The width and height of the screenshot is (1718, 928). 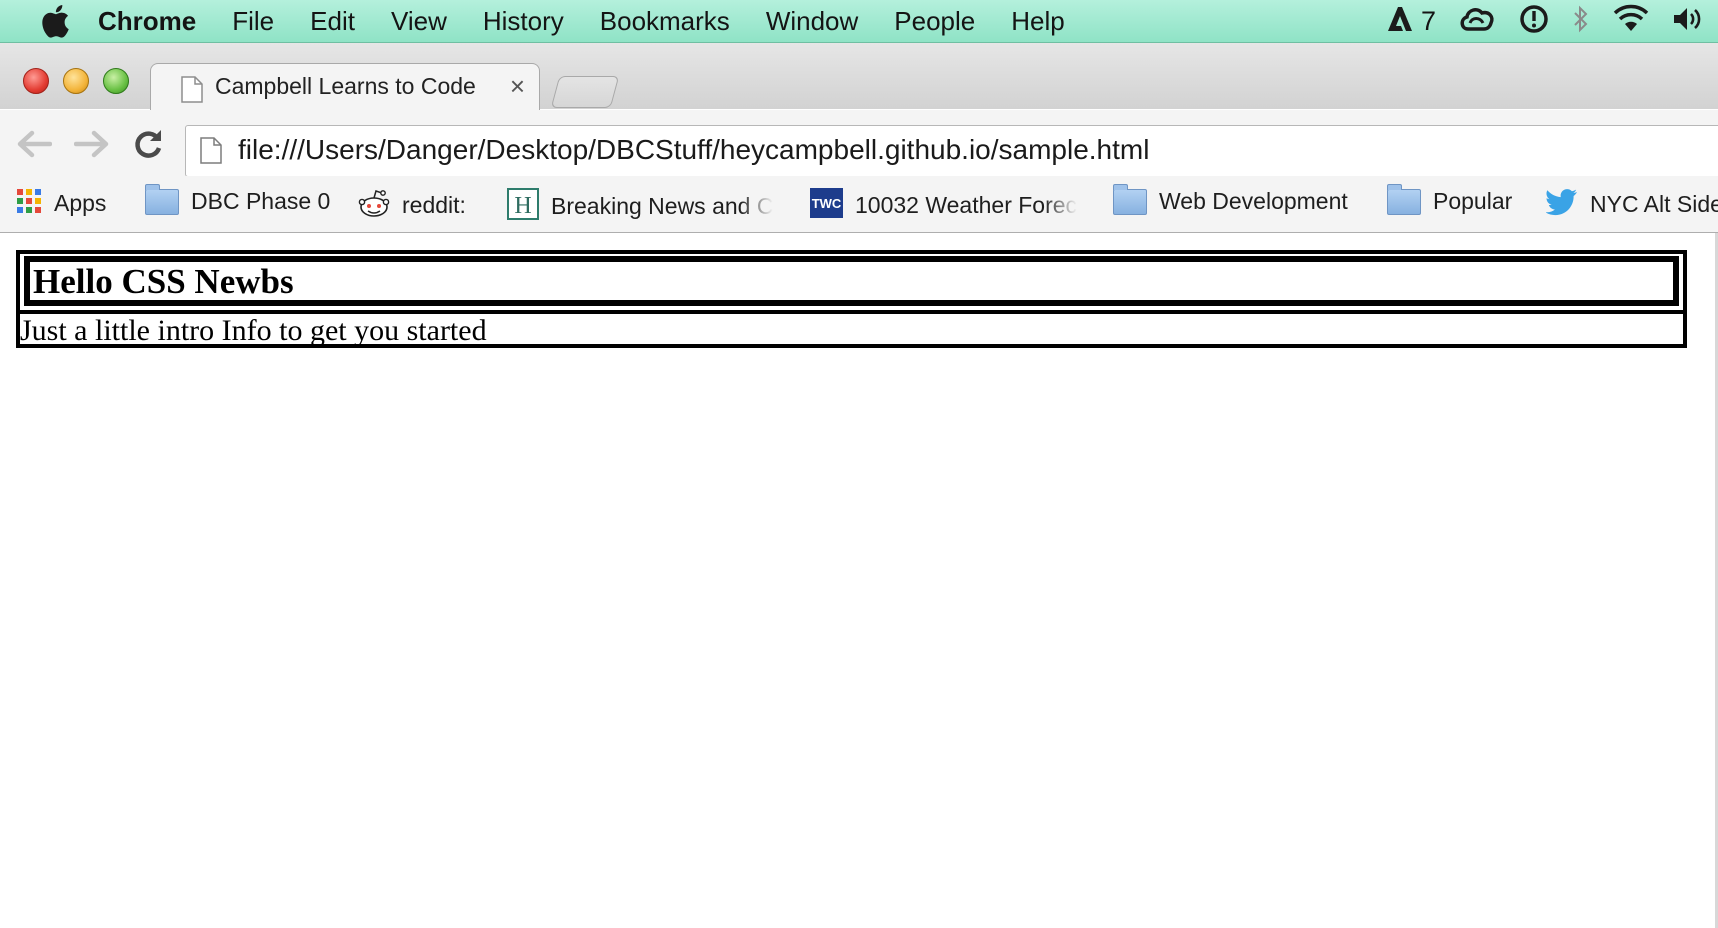 I want to click on bookmark-dbc-phase-0: DBC Phase 0, so click(x=238, y=199).